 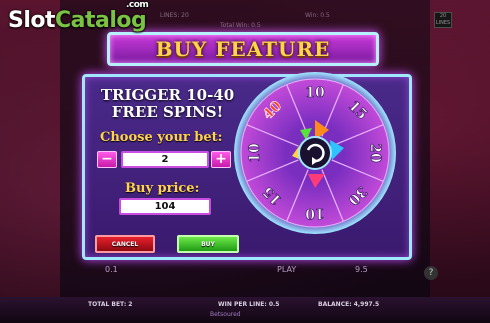 I want to click on logo-part2: Catalog, so click(x=101, y=20).